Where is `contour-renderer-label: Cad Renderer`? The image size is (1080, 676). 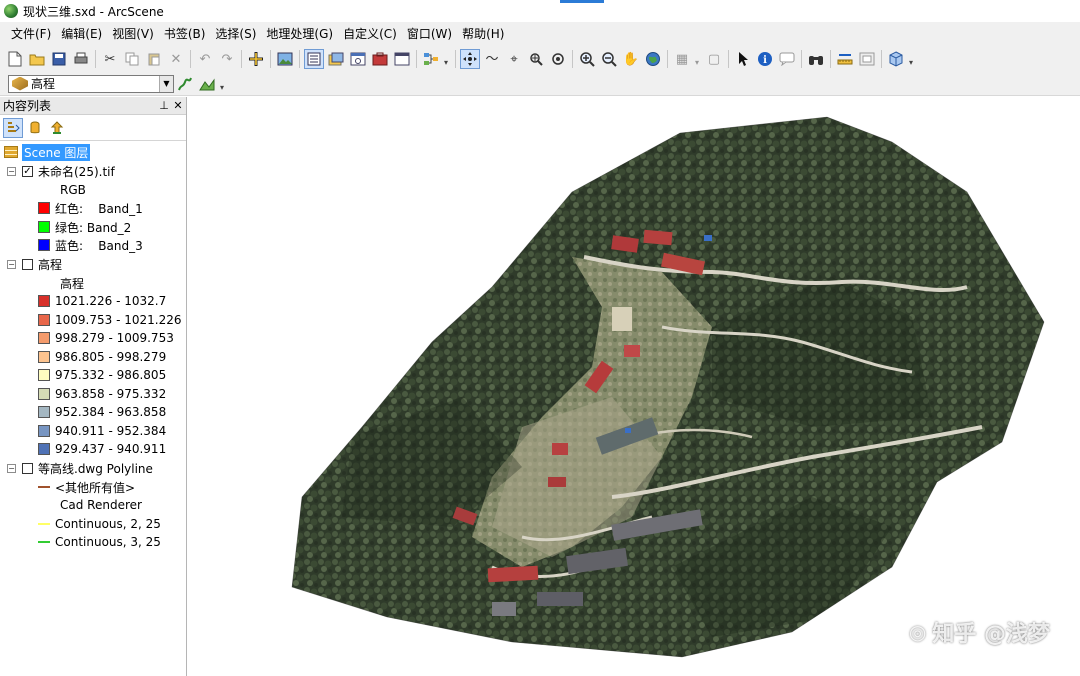
contour-renderer-label: Cad Renderer is located at coordinates (101, 505).